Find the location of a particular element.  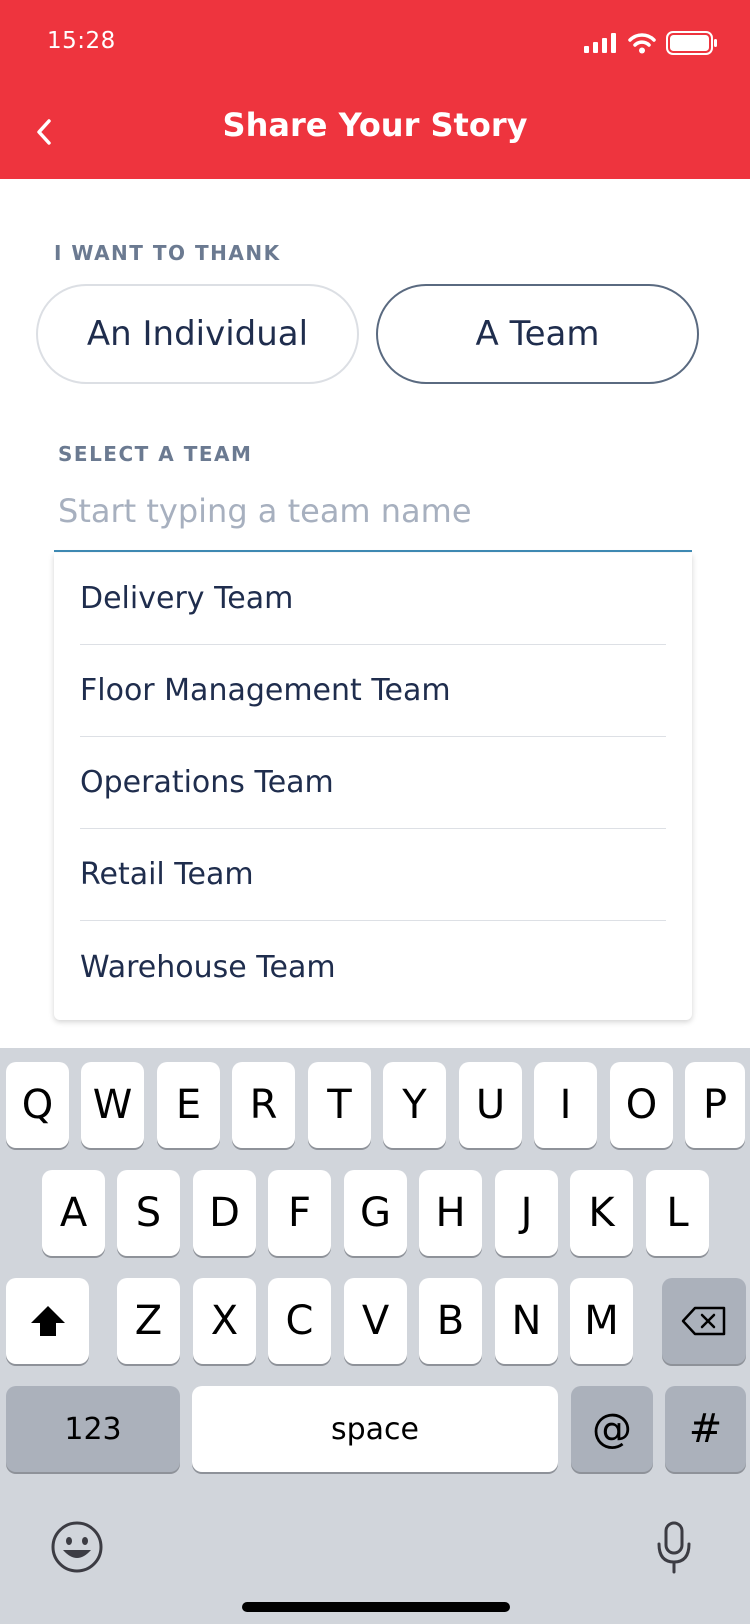

key-w: W is located at coordinates (112, 1105).